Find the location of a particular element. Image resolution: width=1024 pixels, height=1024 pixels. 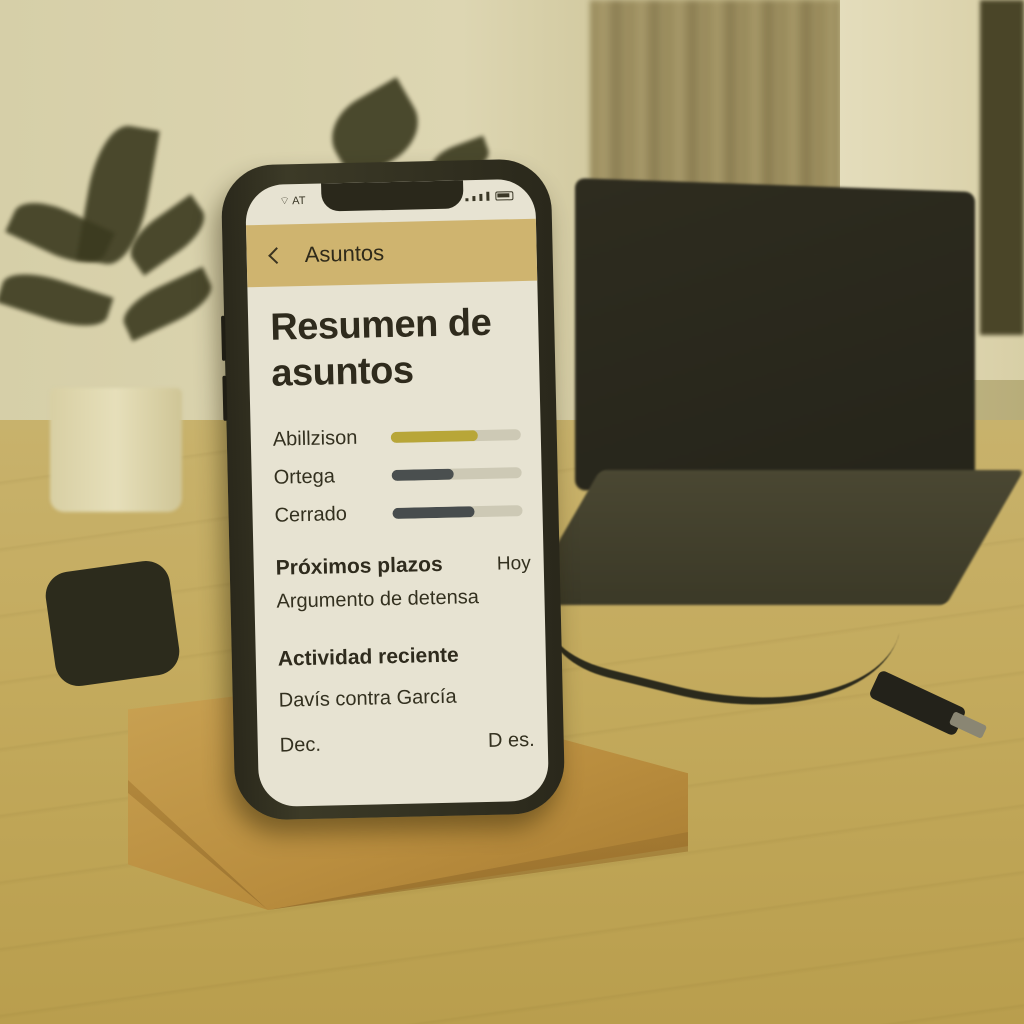

status-indicators is located at coordinates (489, 196).